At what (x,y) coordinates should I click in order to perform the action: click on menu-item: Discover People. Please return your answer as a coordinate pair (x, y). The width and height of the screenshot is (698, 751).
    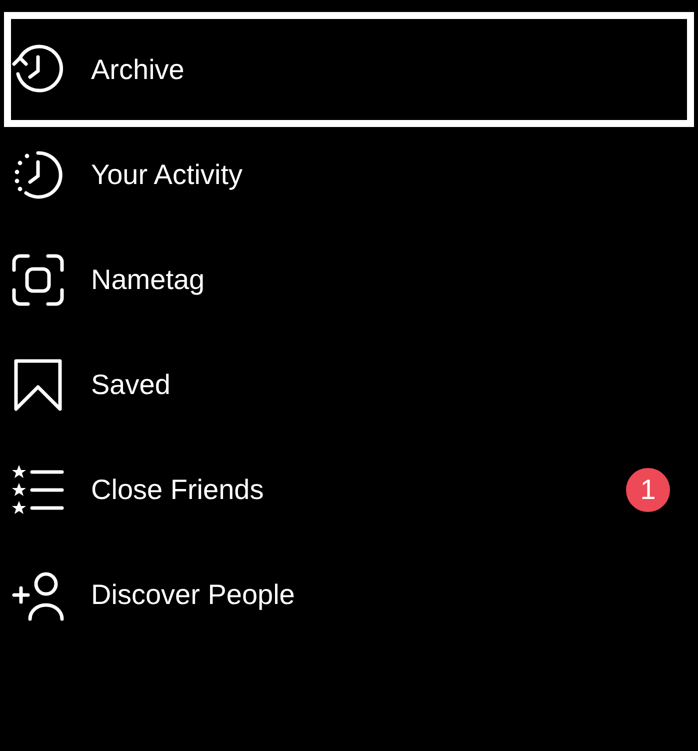
    Looking at the image, I should click on (349, 594).